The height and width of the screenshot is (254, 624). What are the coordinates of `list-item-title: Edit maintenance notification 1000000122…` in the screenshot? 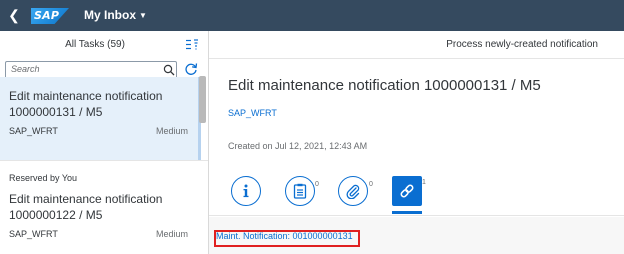 It's located at (86, 207).